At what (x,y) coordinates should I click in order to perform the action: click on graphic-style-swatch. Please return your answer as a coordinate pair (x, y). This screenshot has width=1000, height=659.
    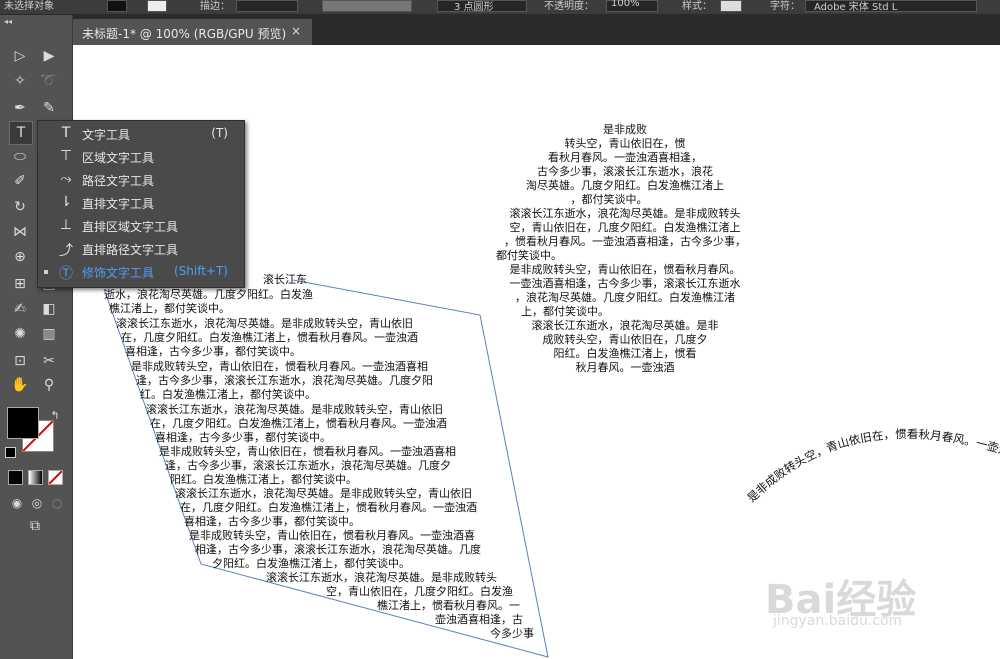
    Looking at the image, I should click on (731, 6).